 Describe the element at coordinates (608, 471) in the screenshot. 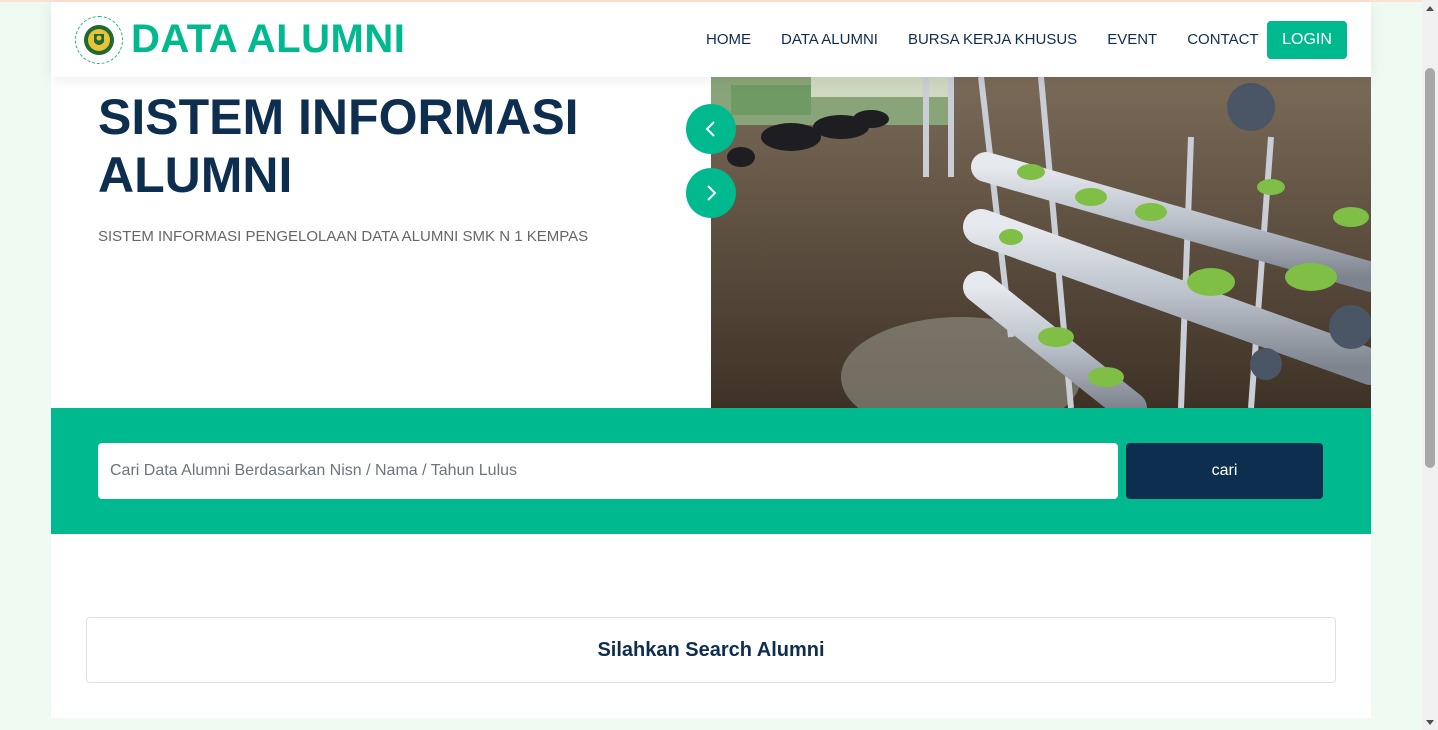

I see `search-input` at that location.